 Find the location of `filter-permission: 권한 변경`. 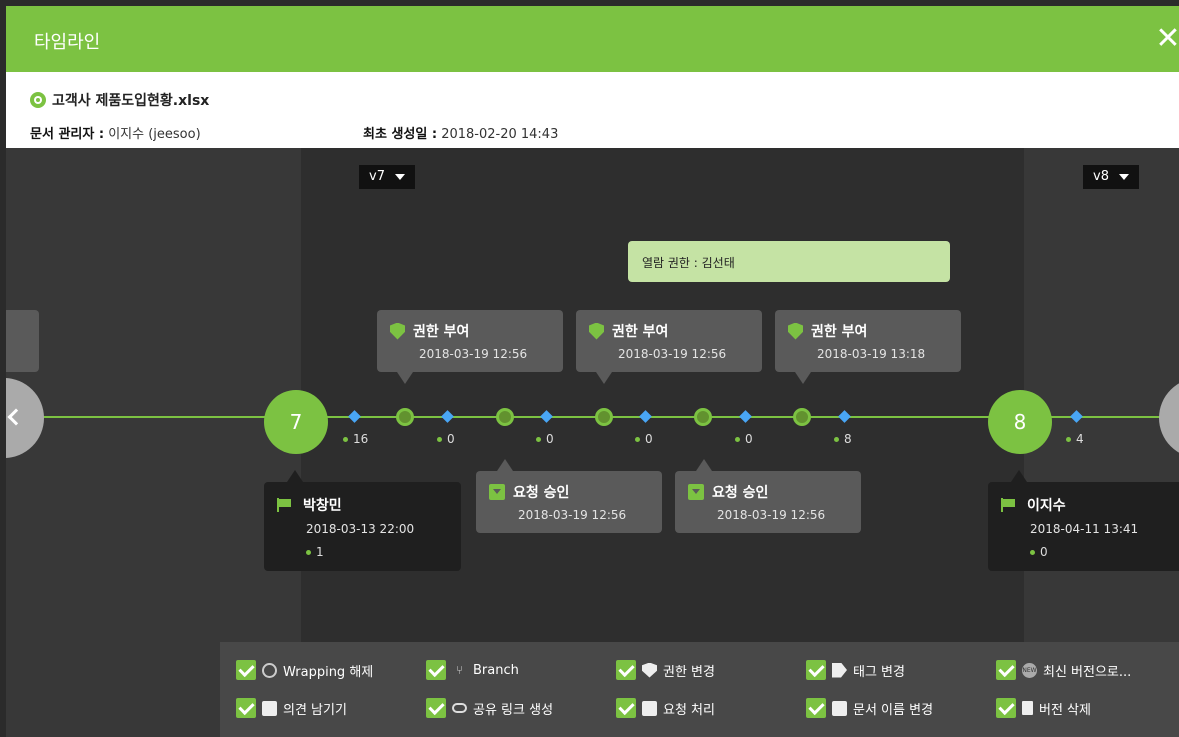

filter-permission: 권한 변경 is located at coordinates (665, 670).